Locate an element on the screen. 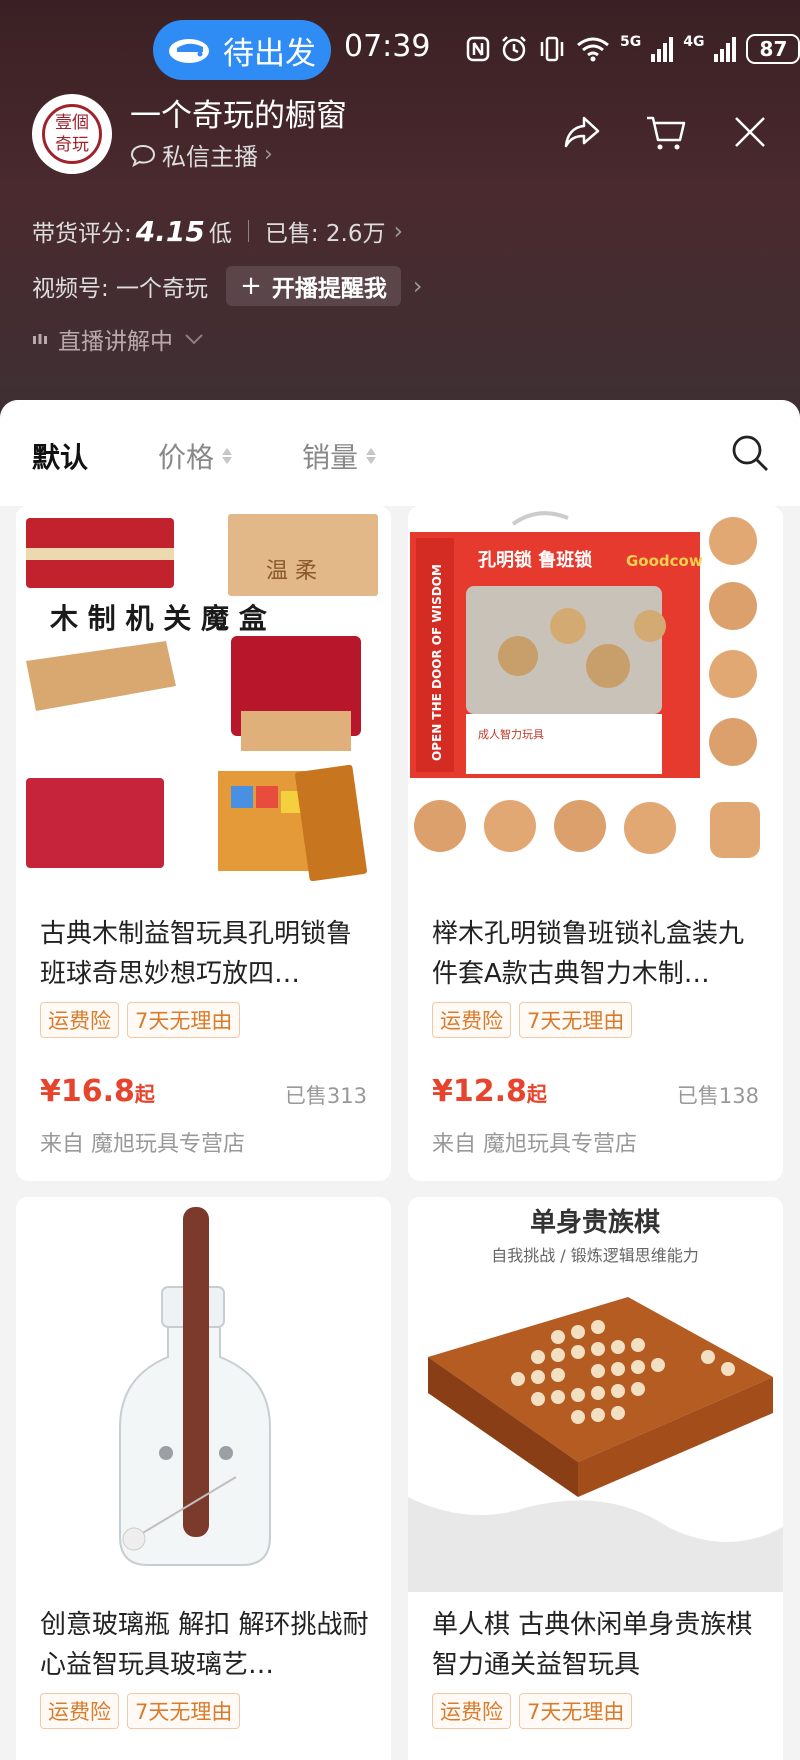  rating-level: 低 is located at coordinates (220, 234).